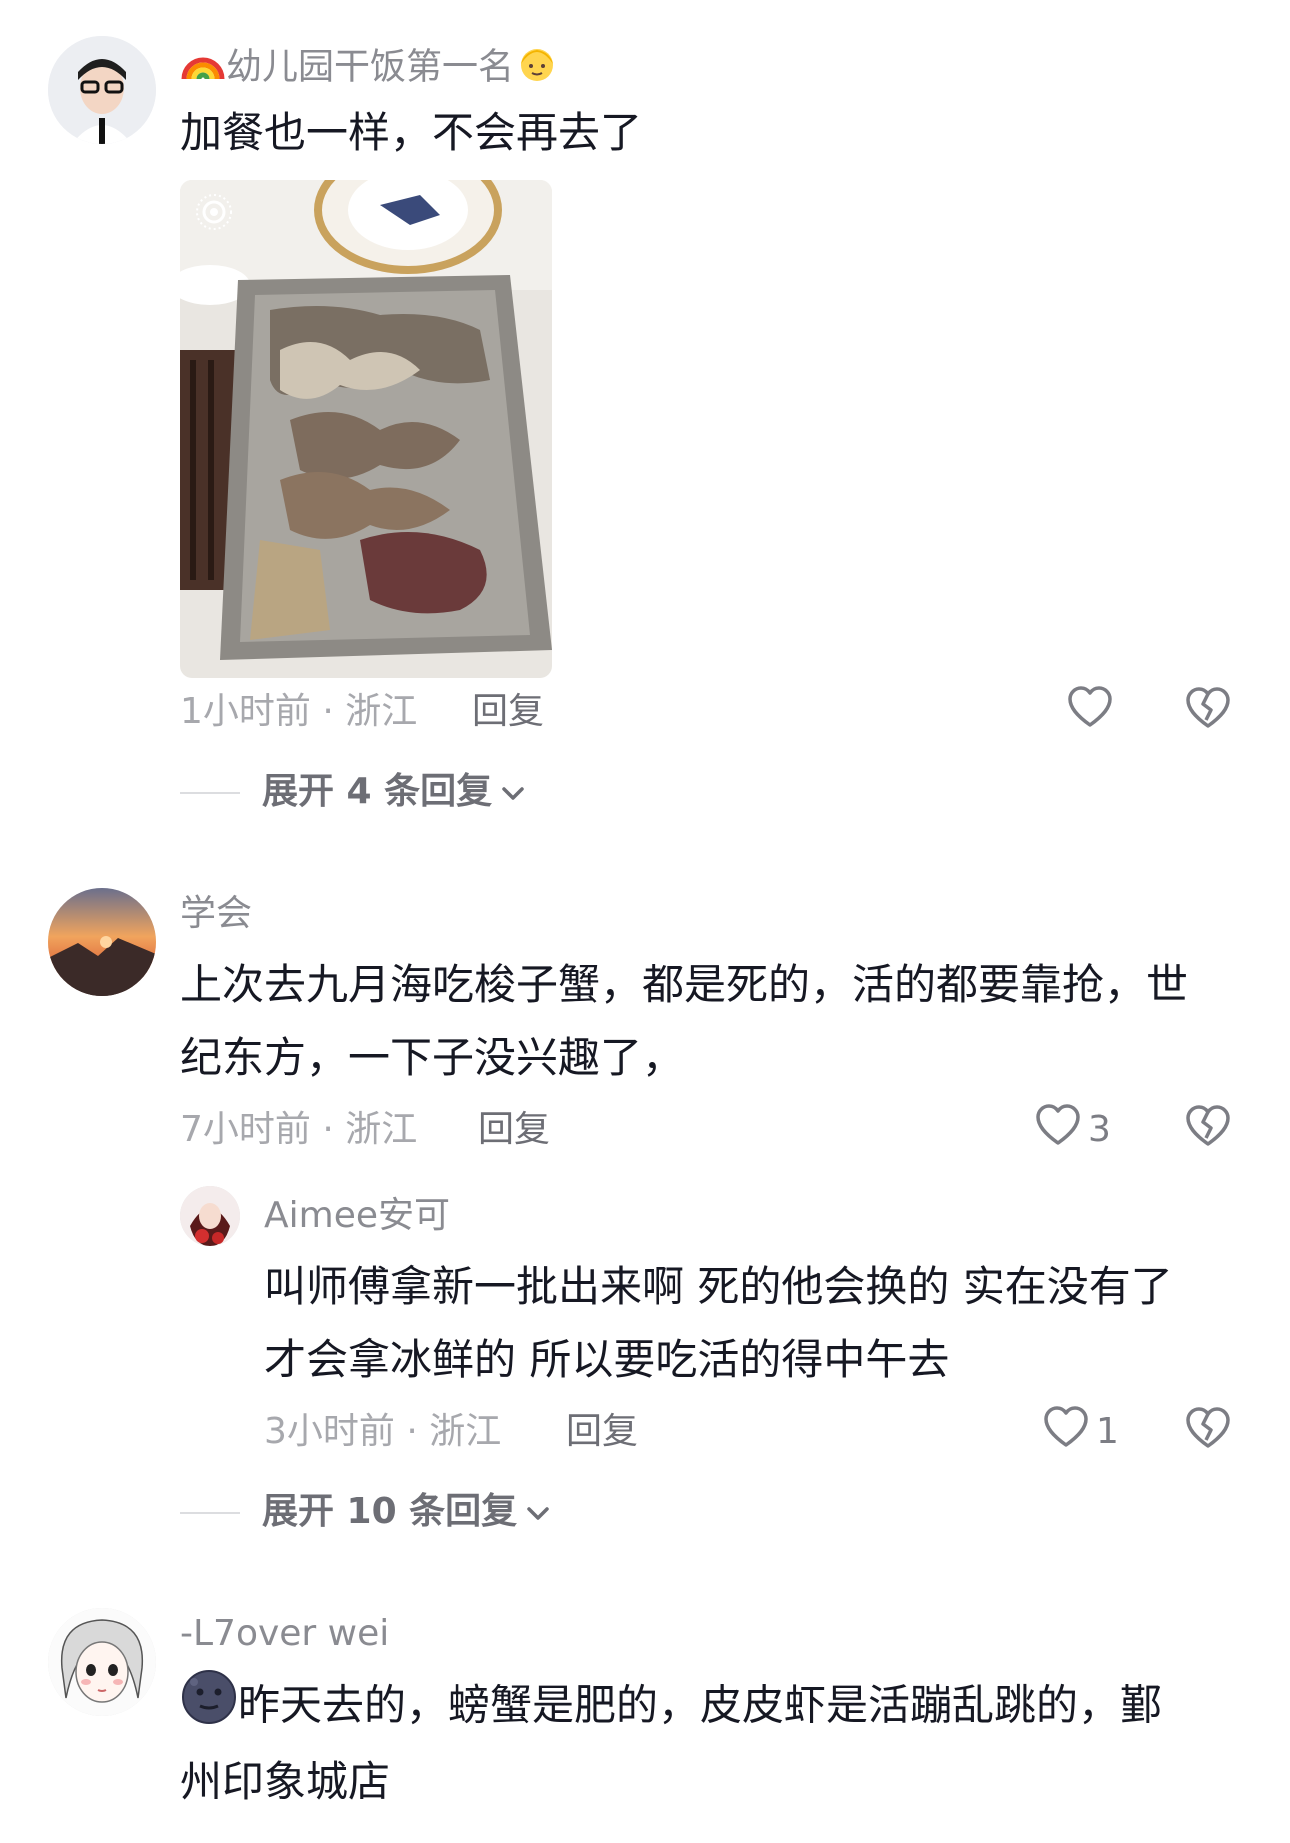 This screenshot has height=1843, width=1290. I want to click on rainbow-emoji, so click(203, 68).